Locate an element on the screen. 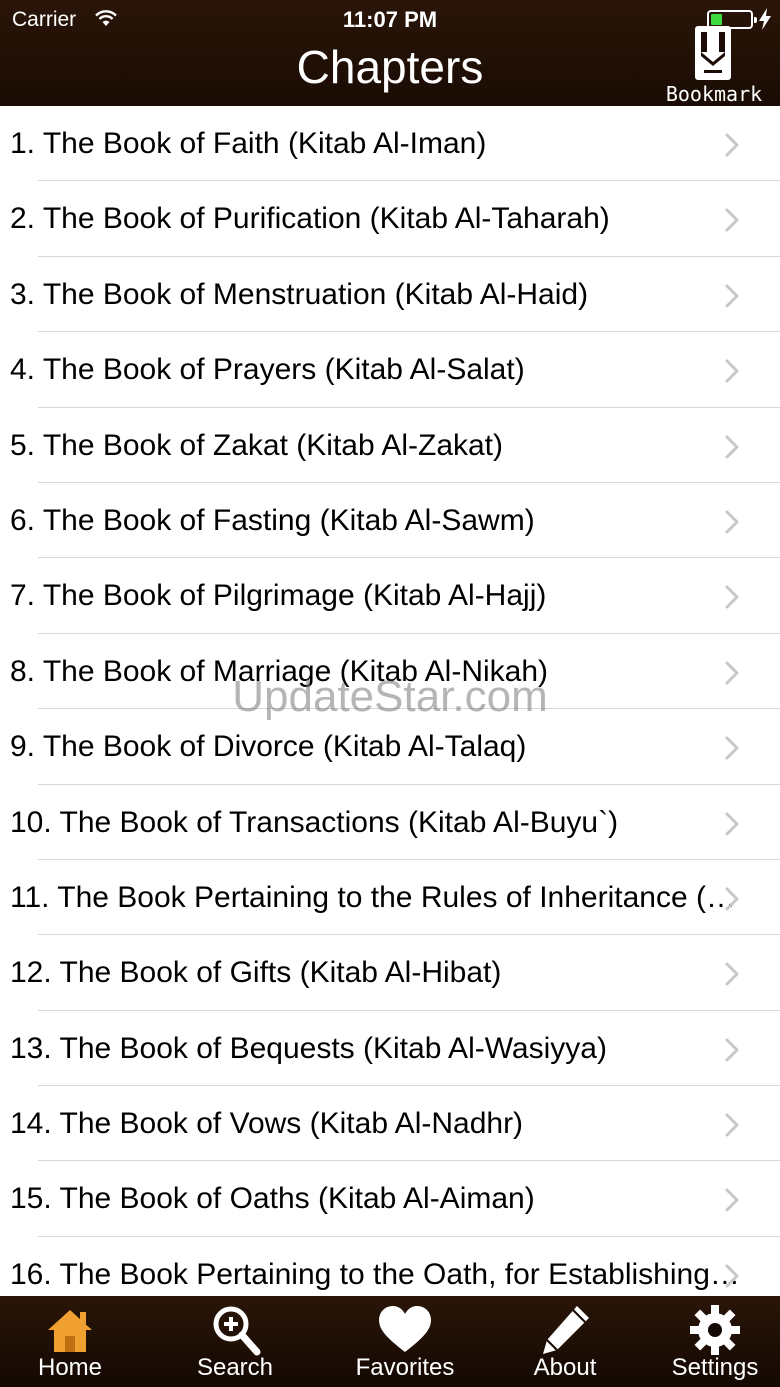 This screenshot has width=780, height=1387. chapter-row: 14. The Book of Vows (Kitab Al-Nadhr) is located at coordinates (390, 1124).